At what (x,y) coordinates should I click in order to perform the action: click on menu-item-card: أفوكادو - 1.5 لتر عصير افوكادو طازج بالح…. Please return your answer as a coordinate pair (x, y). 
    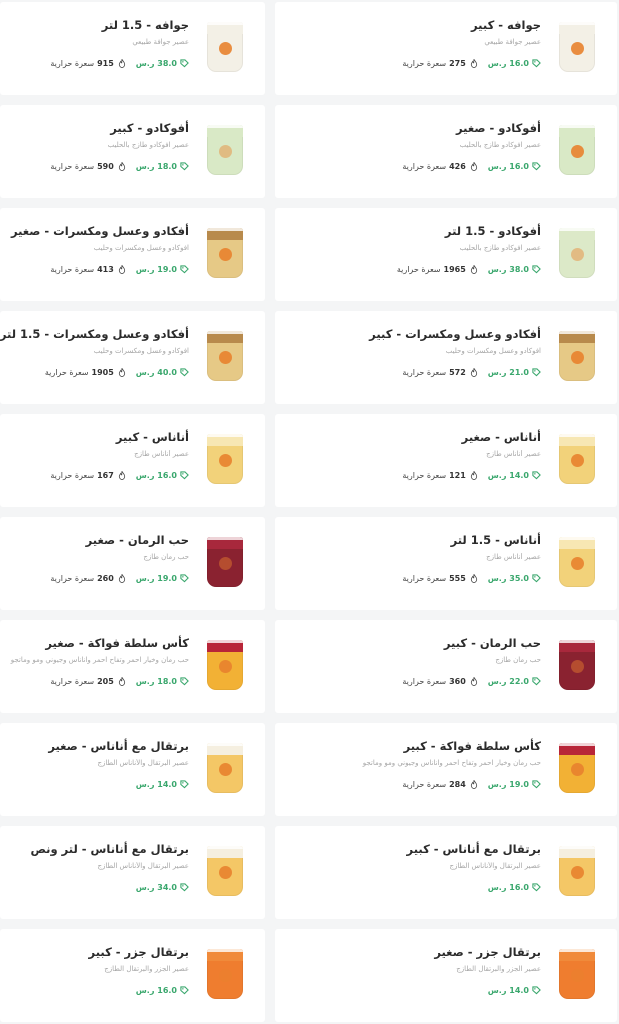
    Looking at the image, I should click on (446, 254).